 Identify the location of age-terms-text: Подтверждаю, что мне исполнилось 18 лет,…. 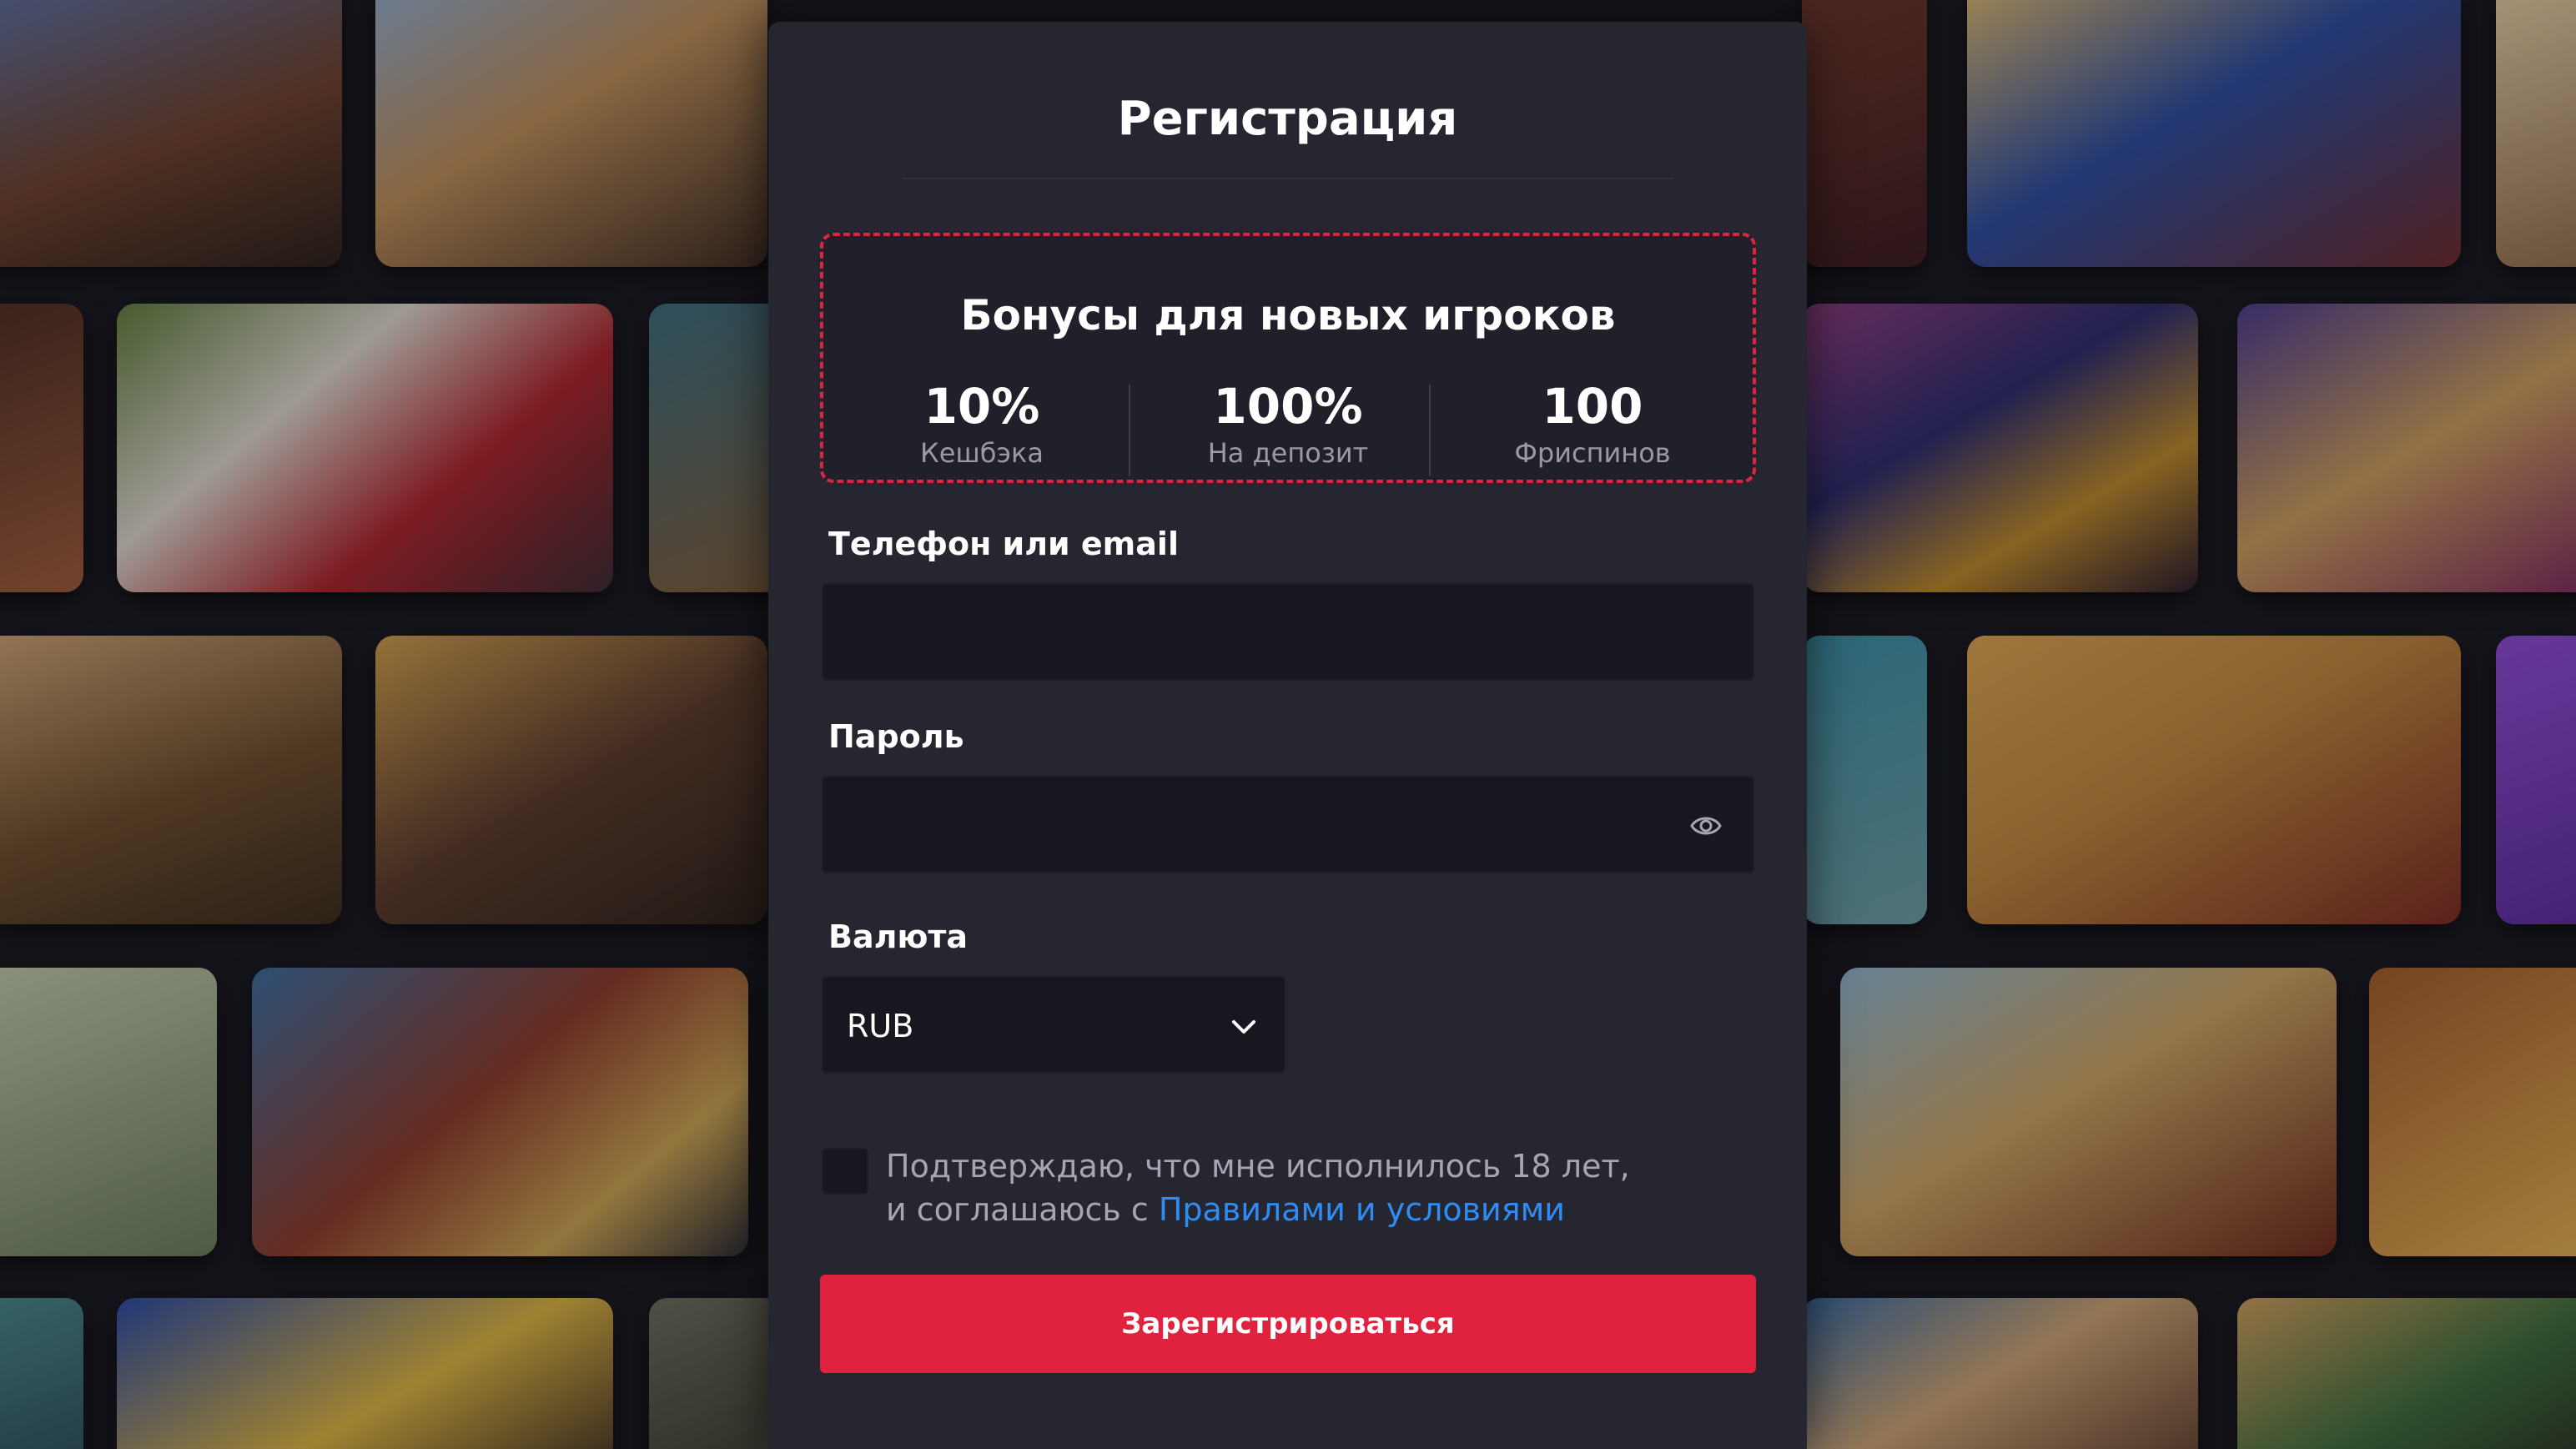
(1294, 1188).